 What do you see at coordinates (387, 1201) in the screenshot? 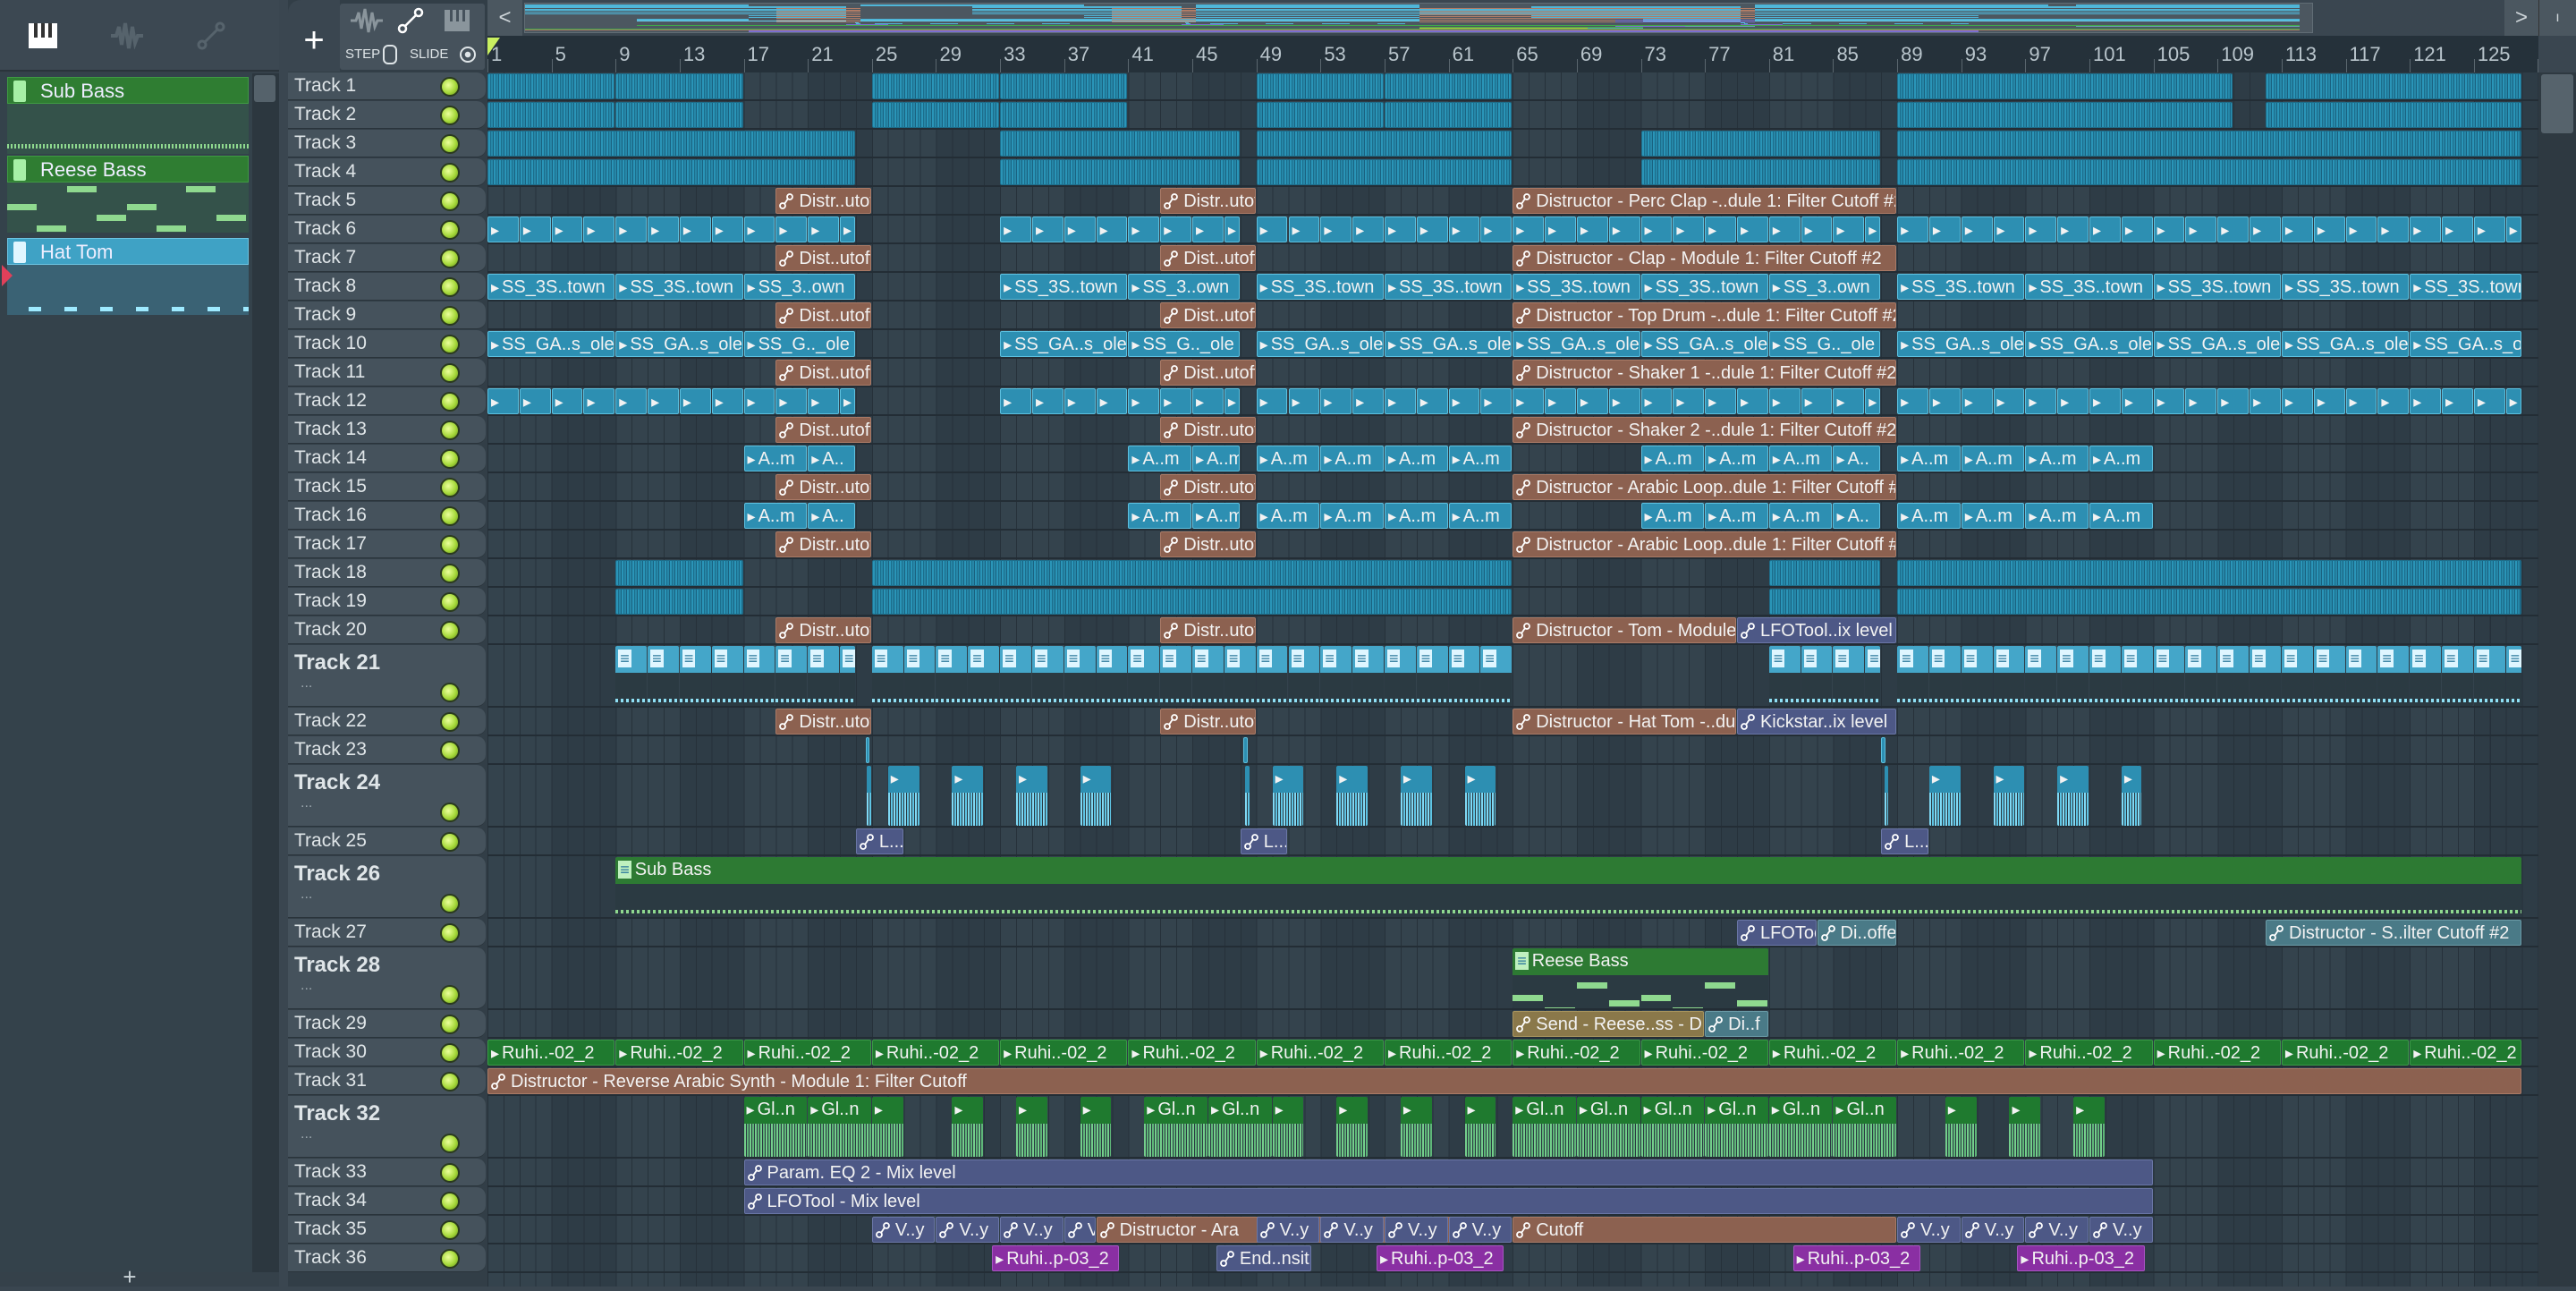
I see `track-header: Track 34` at bounding box center [387, 1201].